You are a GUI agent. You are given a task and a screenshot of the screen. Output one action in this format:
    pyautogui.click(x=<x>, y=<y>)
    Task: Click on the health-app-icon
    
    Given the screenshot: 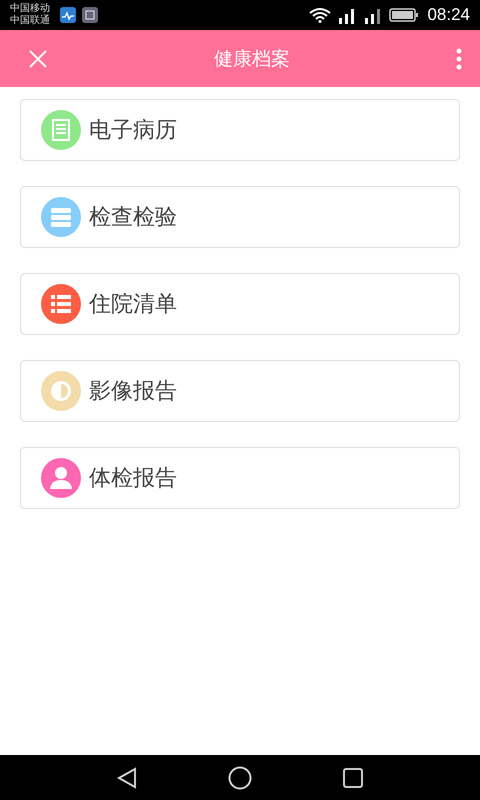 What is the action you would take?
    pyautogui.click(x=68, y=15)
    